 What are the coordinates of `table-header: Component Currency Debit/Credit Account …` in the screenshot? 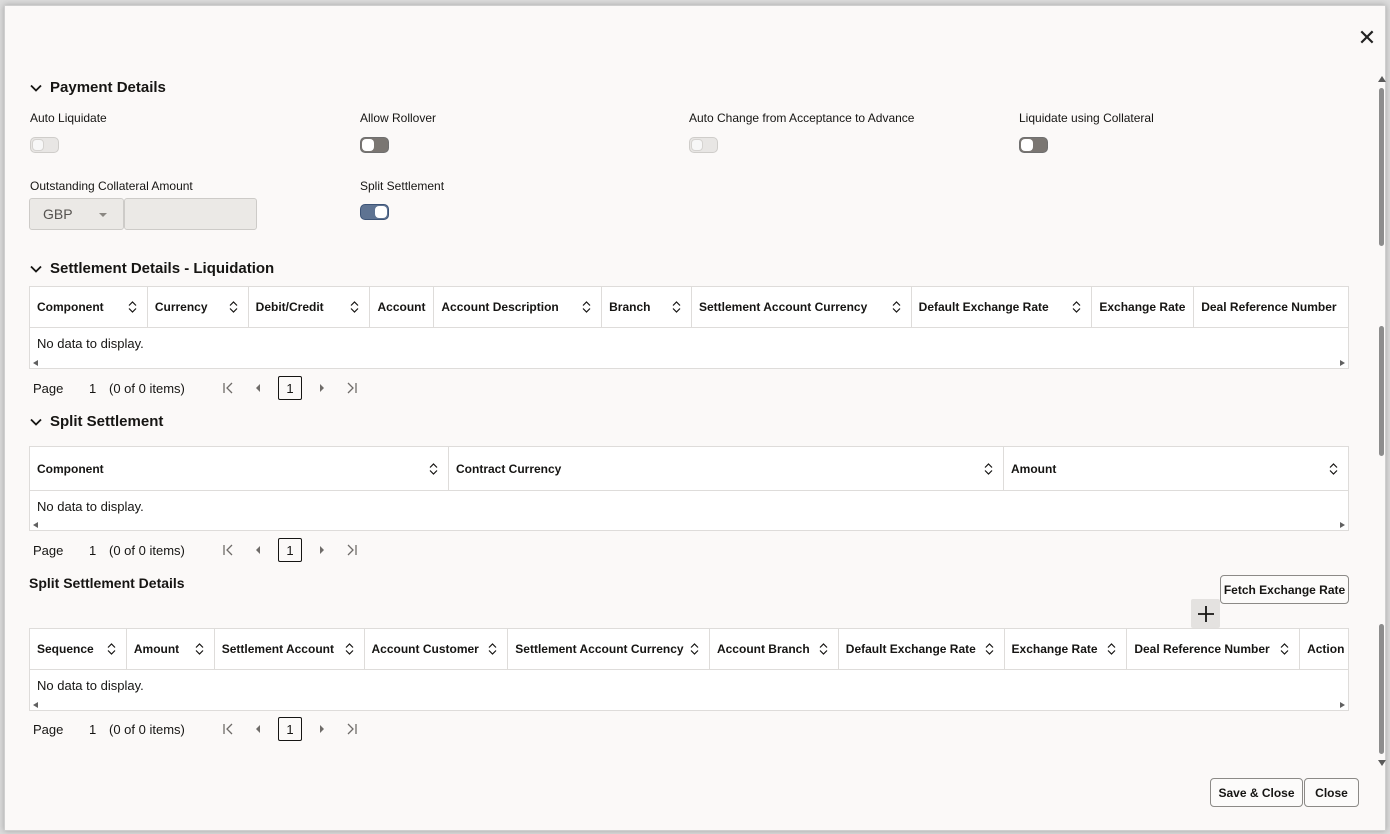 It's located at (689, 307).